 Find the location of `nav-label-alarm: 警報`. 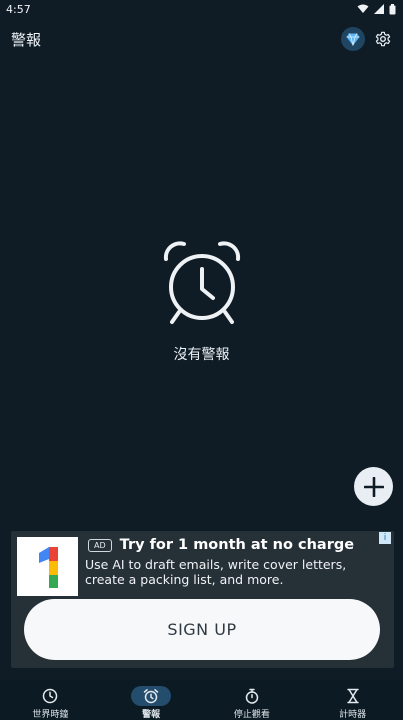

nav-label-alarm: 警報 is located at coordinates (151, 715).